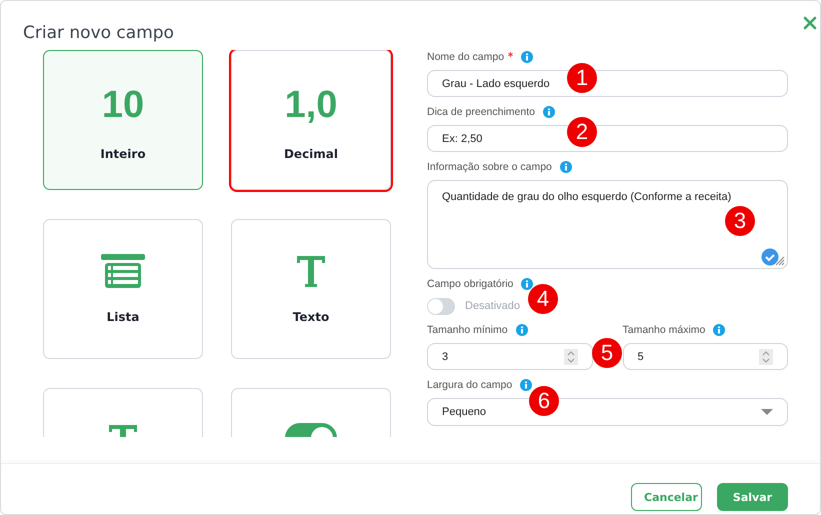  Describe the element at coordinates (481, 112) in the screenshot. I see `field-label: Dica de preenchimento` at that location.